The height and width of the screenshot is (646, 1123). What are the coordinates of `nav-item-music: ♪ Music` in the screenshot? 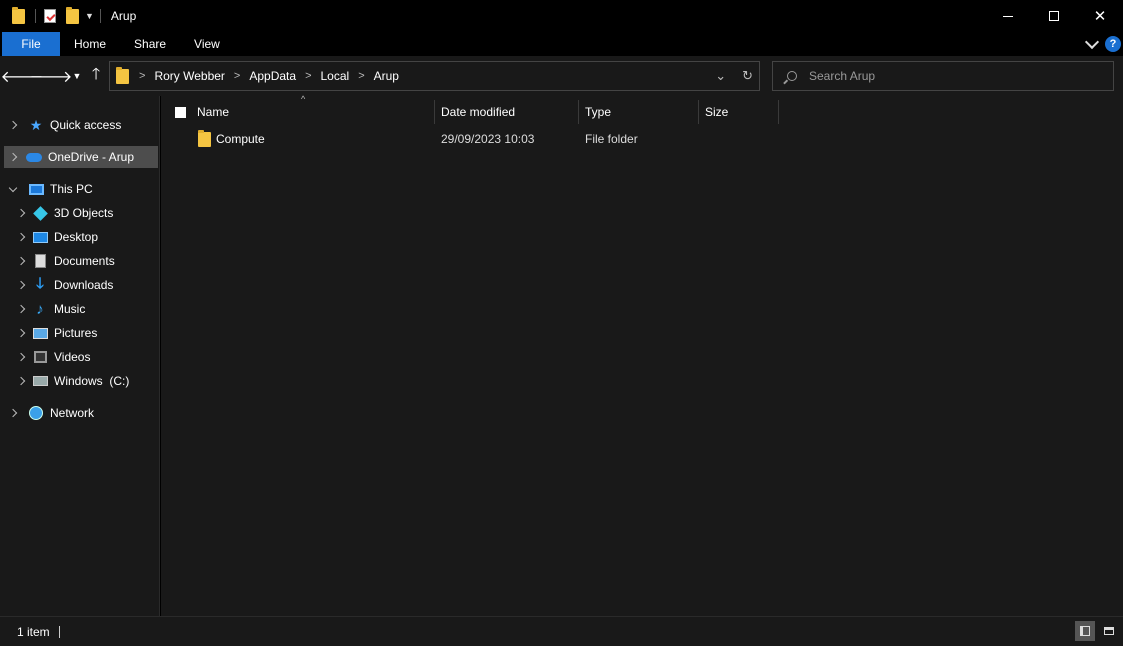 It's located at (79, 309).